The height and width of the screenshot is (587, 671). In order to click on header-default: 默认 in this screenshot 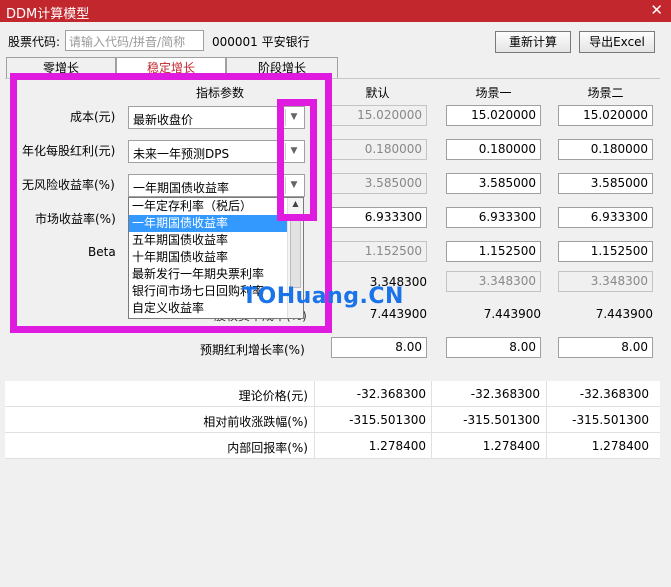, I will do `click(377, 93)`.